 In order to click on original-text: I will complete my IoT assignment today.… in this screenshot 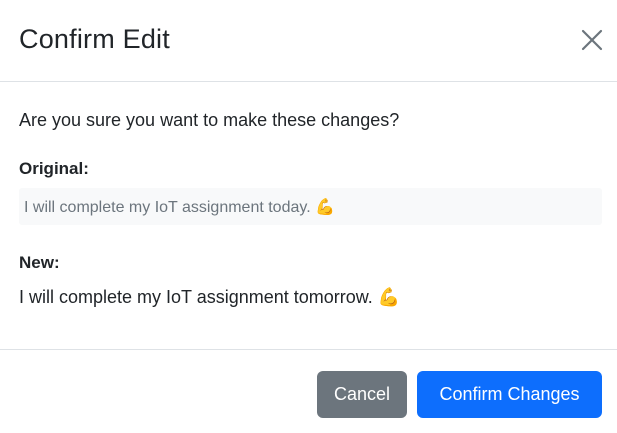, I will do `click(179, 207)`.